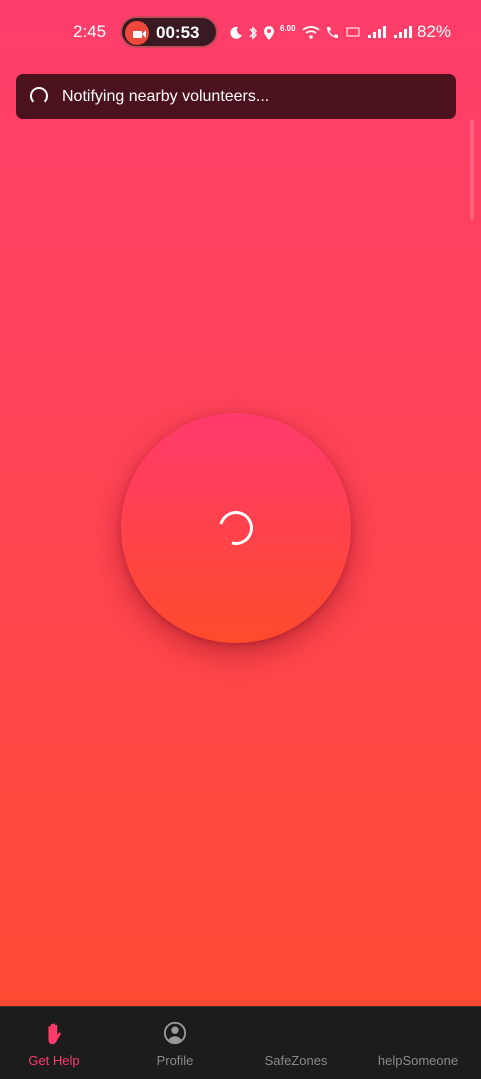  What do you see at coordinates (288, 28) in the screenshot?
I see `network-speed: 6.00` at bounding box center [288, 28].